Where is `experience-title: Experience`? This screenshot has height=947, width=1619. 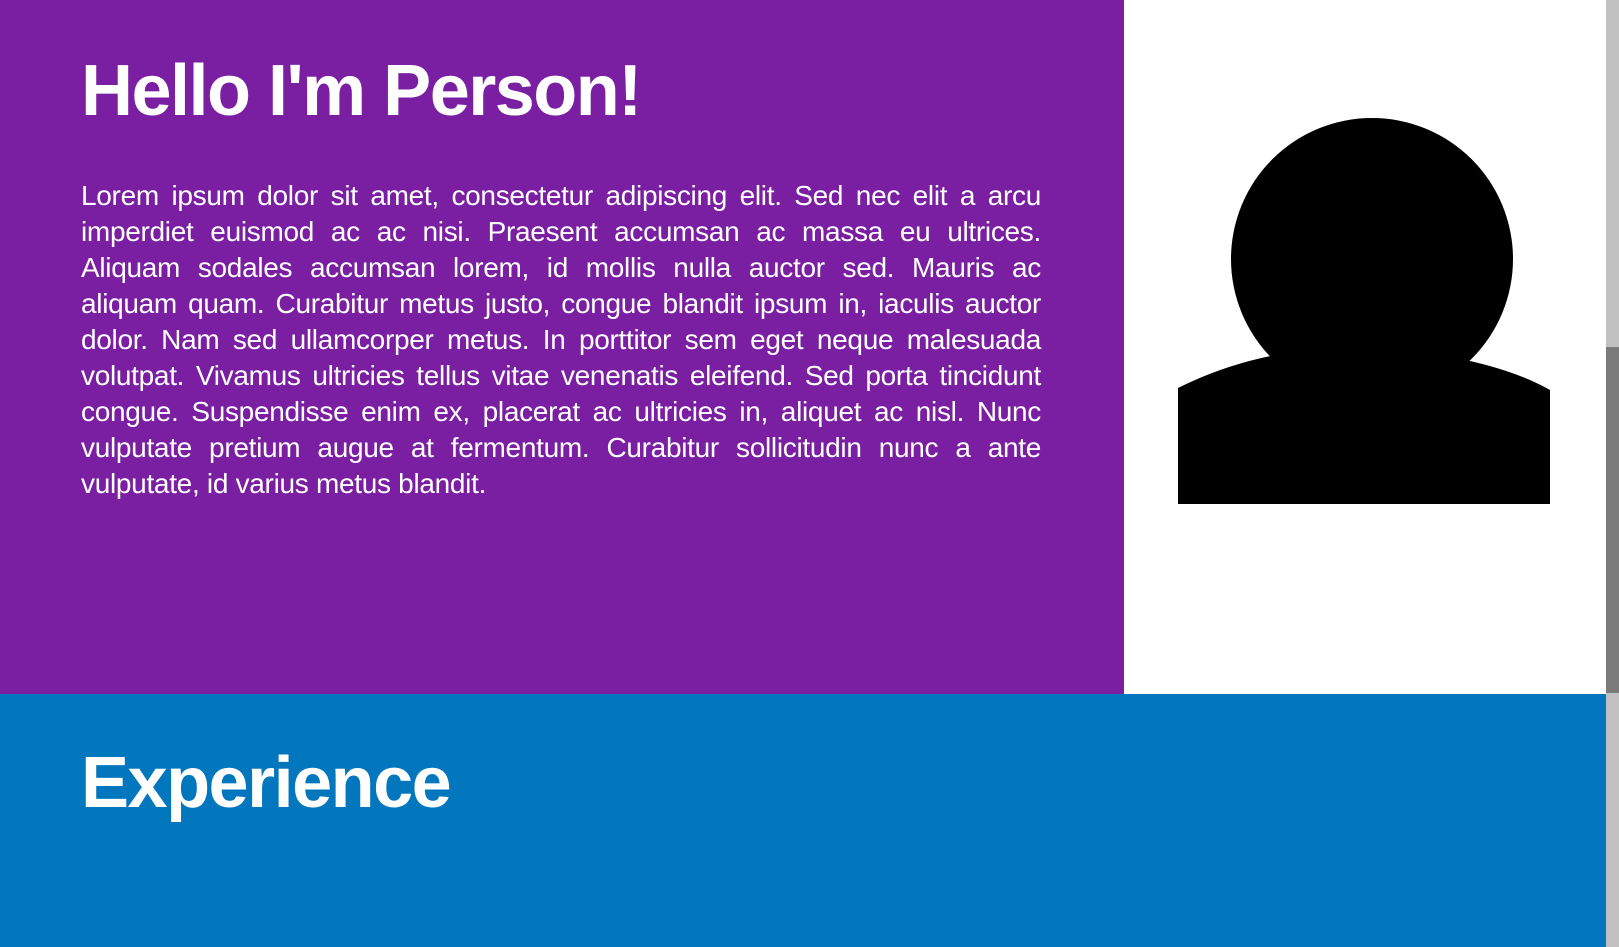 experience-title: Experience is located at coordinates (266, 783).